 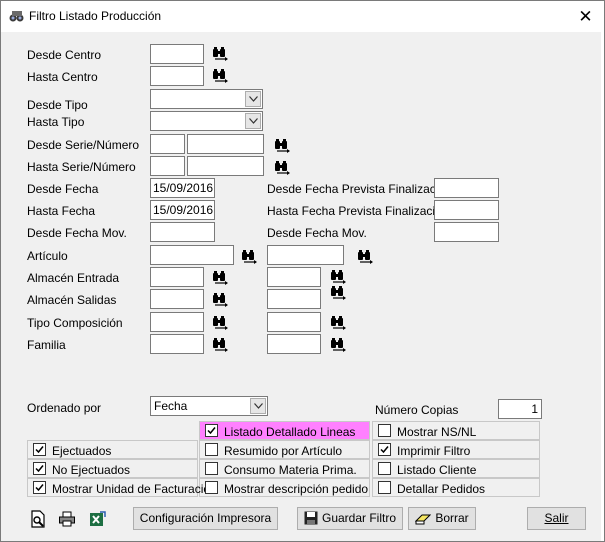 I want to click on configuracion-impresora-label: Configuración Impresora, so click(x=205, y=518).